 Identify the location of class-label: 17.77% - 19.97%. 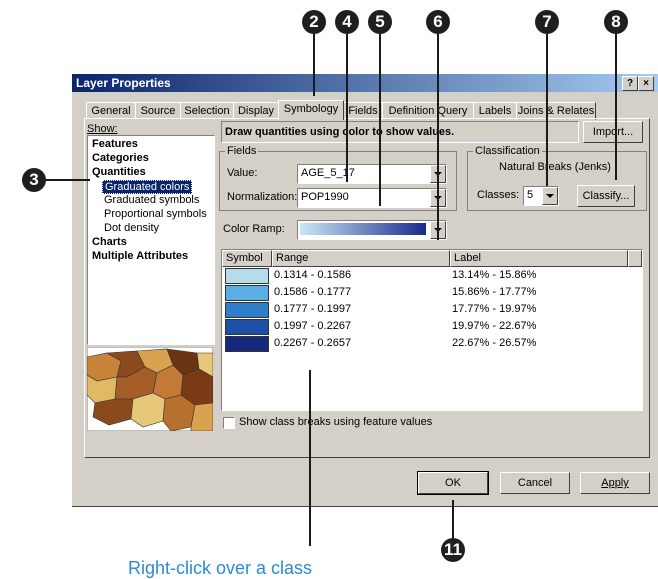
(494, 309).